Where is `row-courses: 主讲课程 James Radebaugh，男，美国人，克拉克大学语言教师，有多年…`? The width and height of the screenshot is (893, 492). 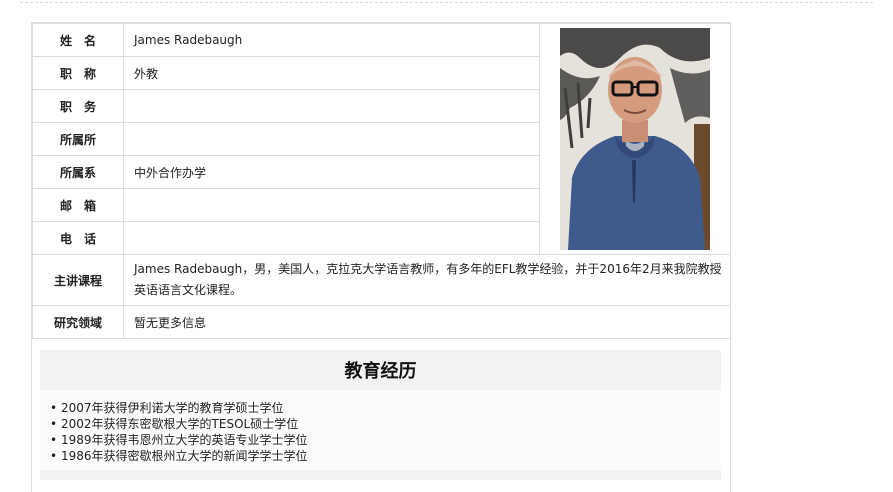
row-courses: 主讲课程 James Radebaugh，男，美国人，克拉克大学语言教师，有多年… is located at coordinates (381, 280).